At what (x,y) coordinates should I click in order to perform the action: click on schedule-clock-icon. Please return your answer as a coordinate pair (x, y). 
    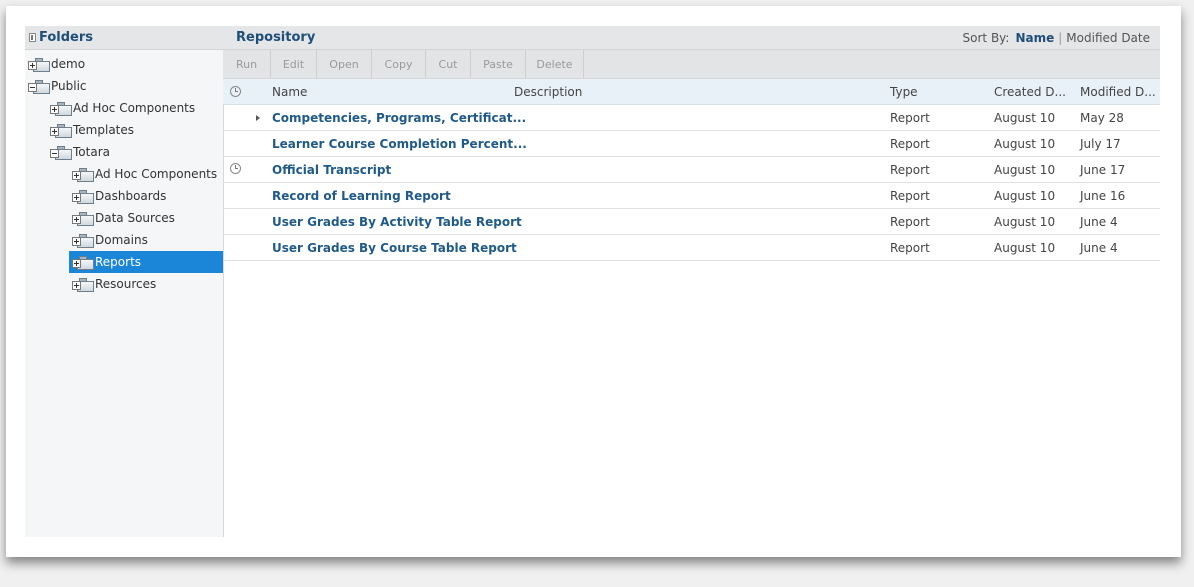
    Looking at the image, I should click on (235, 91).